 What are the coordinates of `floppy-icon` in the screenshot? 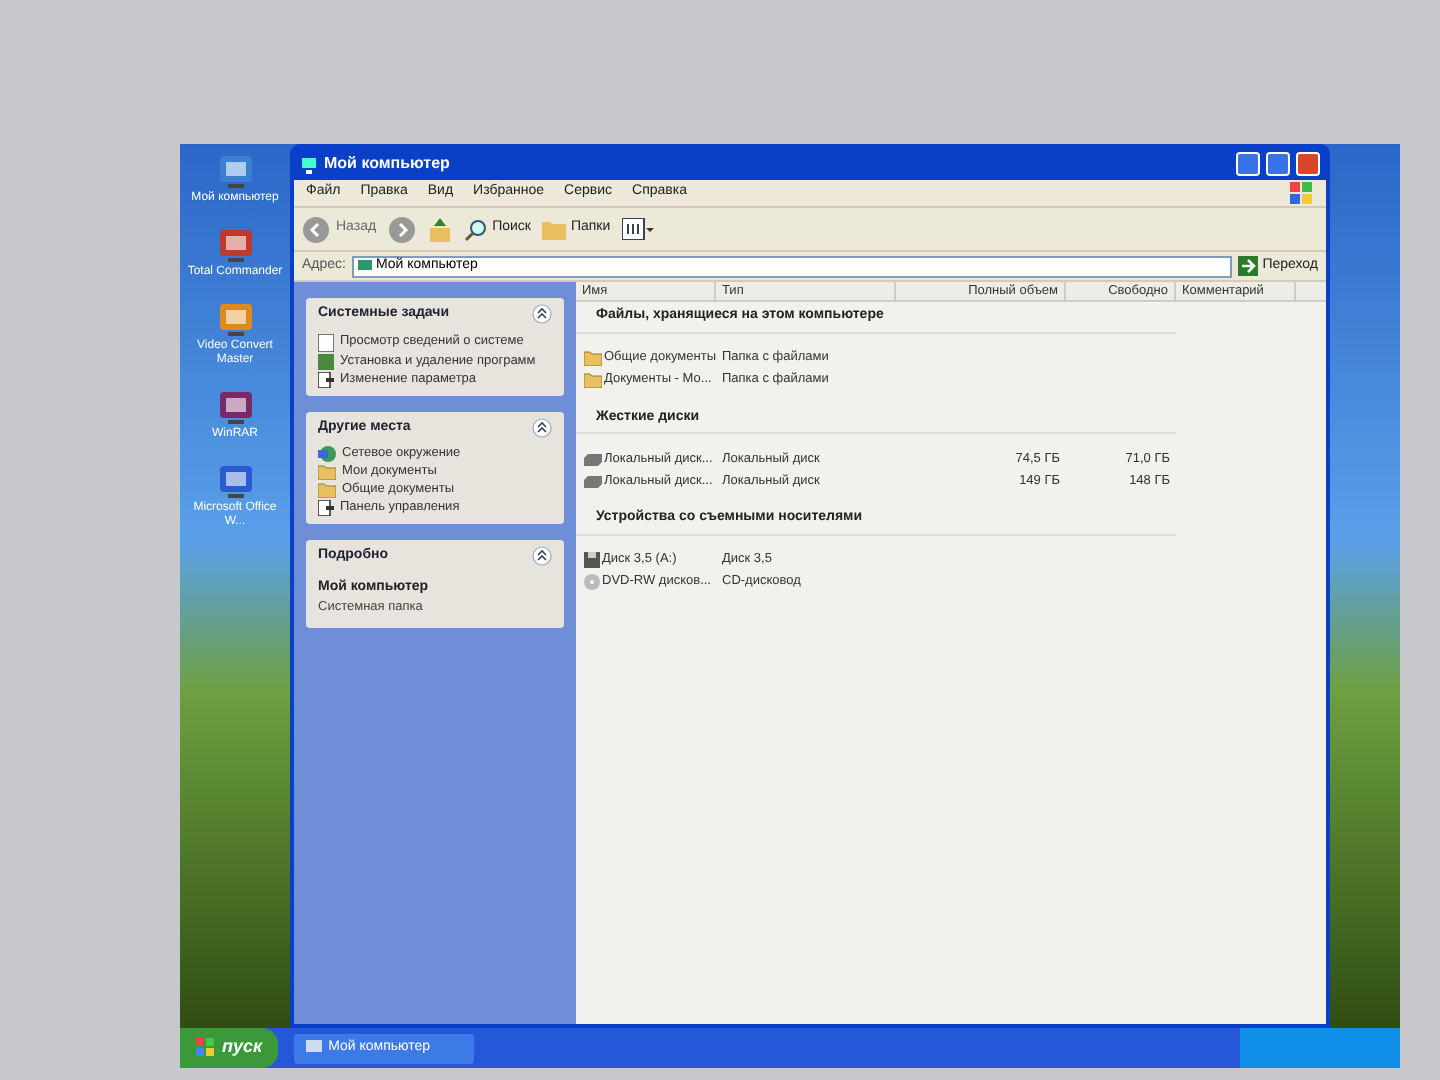 It's located at (592, 560).